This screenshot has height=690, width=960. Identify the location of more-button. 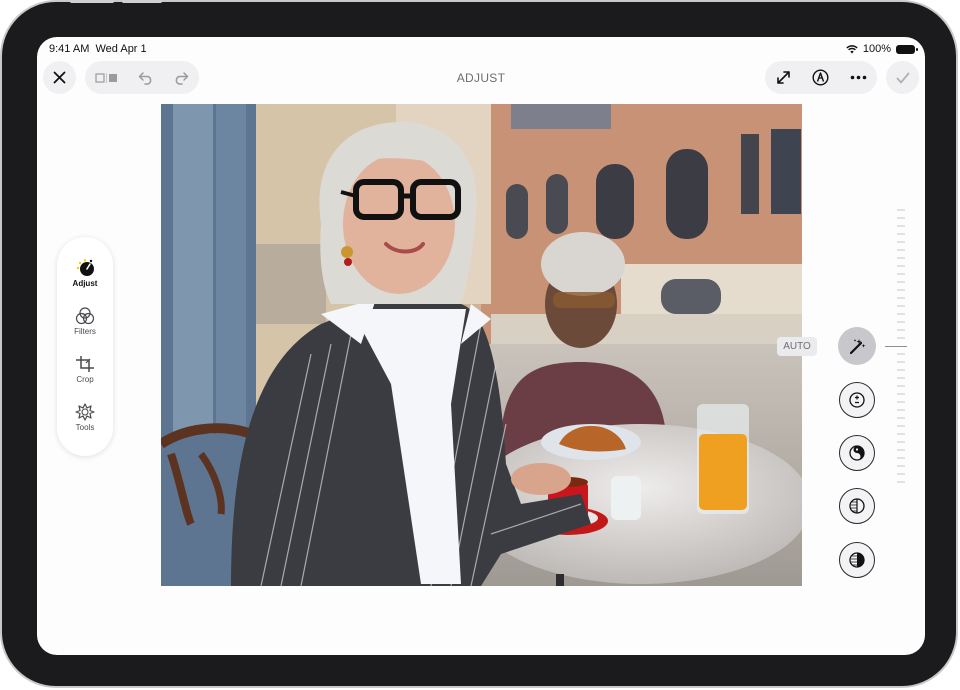
(858, 77).